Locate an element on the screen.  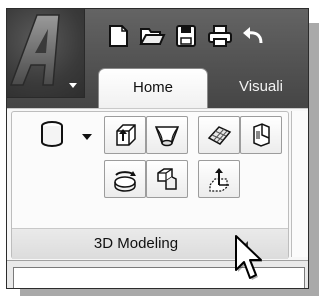
open-folder-icon is located at coordinates (152, 36).